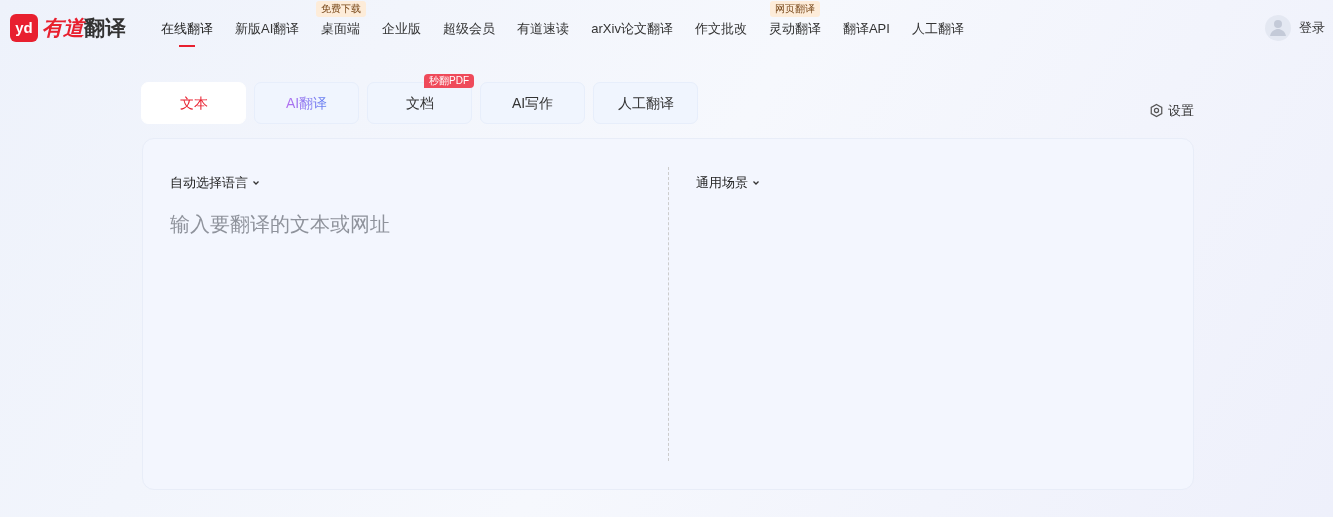 The height and width of the screenshot is (517, 1333). What do you see at coordinates (532, 103) in the screenshot?
I see `mode-tab: AI写作` at bounding box center [532, 103].